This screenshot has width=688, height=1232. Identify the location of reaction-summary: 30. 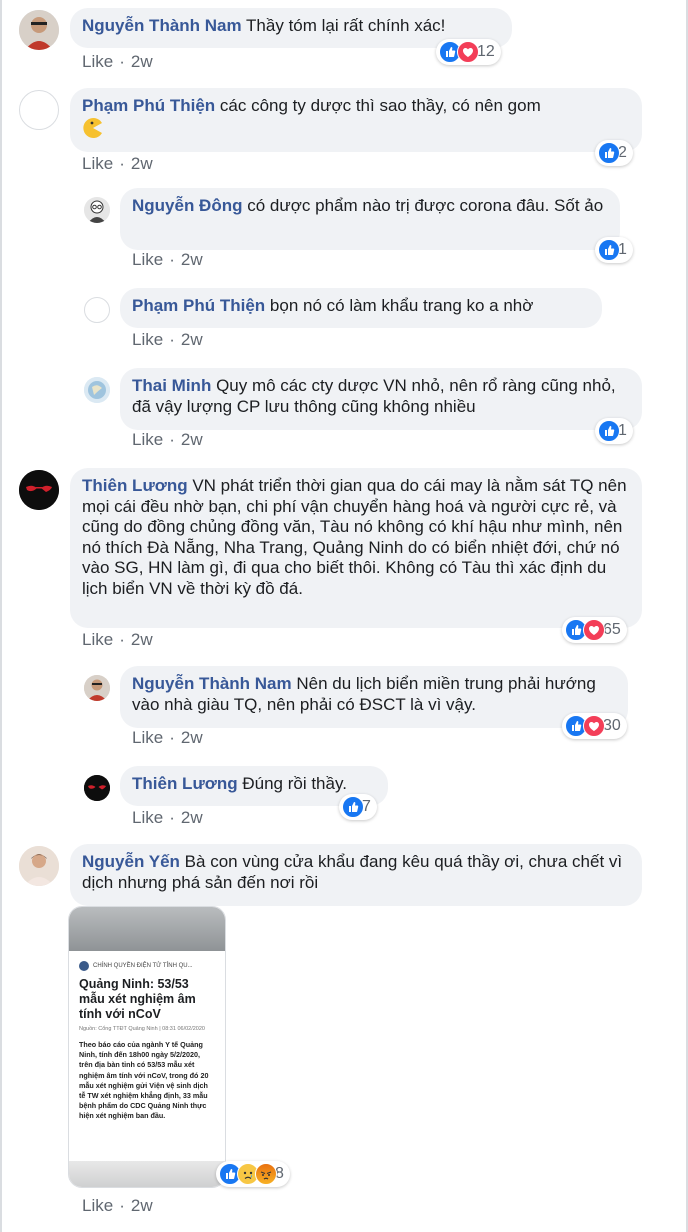
(594, 726).